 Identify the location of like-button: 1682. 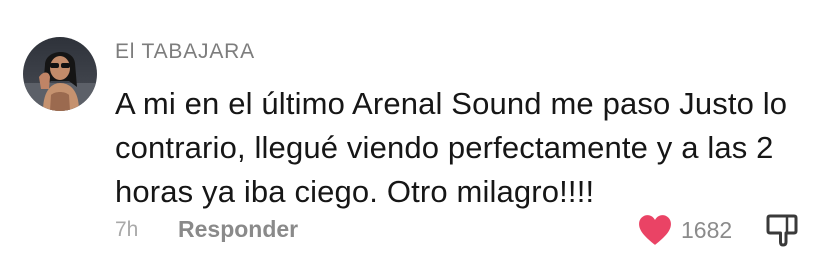
(685, 230).